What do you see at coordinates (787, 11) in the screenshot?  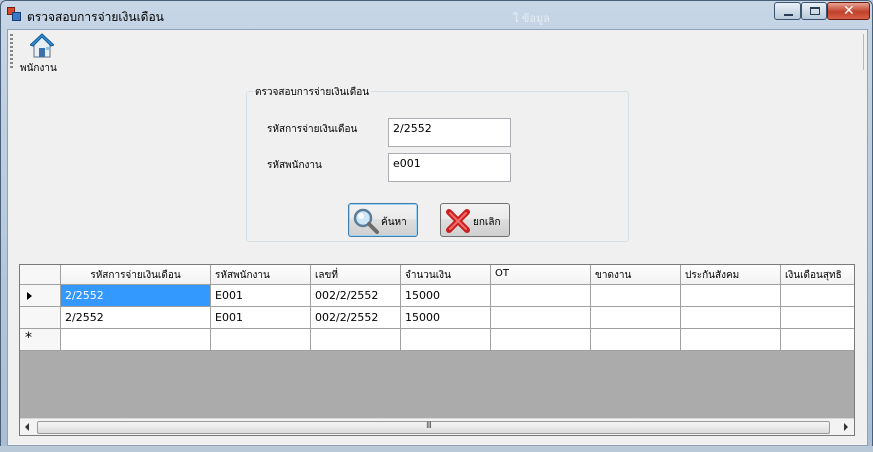 I see `minimize-button` at bounding box center [787, 11].